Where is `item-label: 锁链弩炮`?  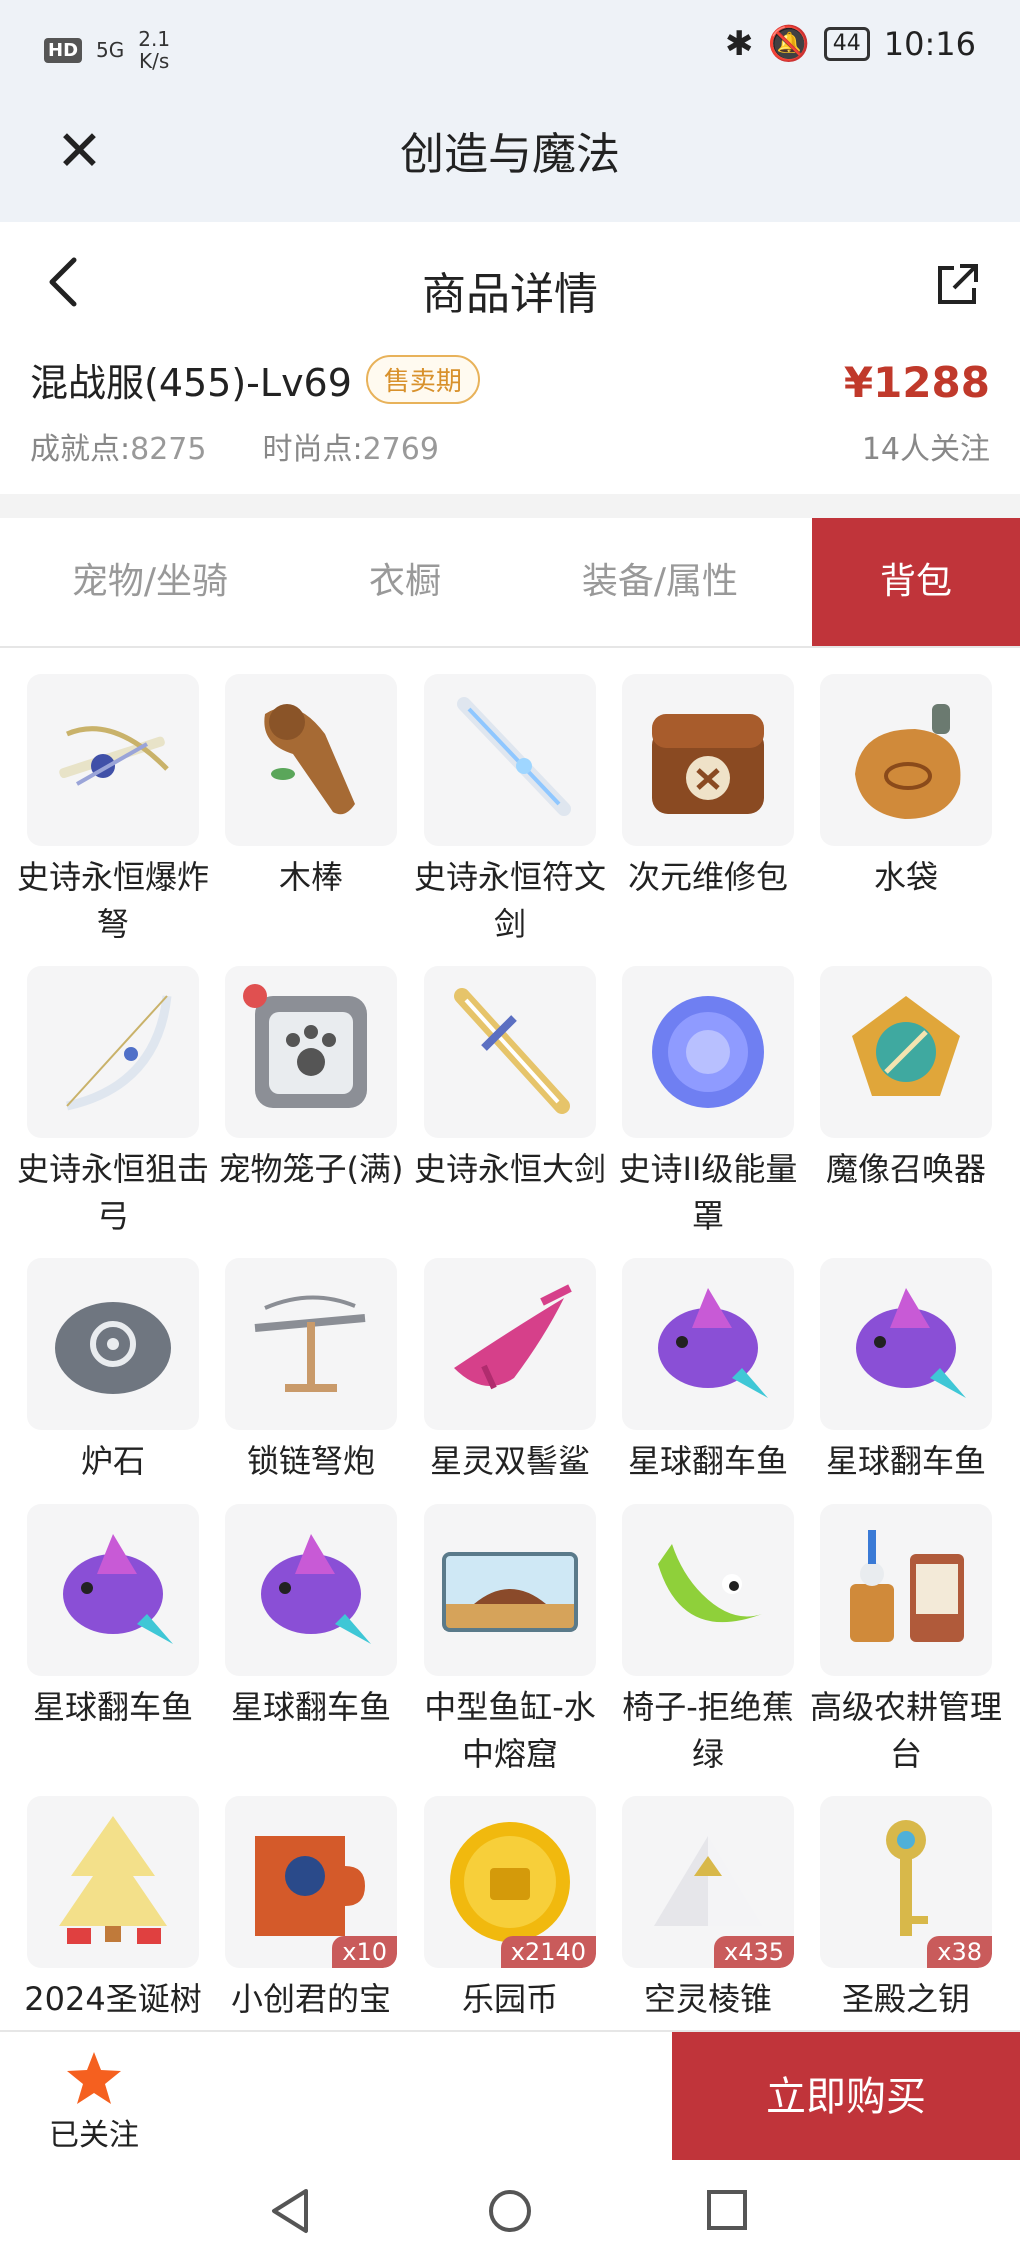
item-label: 锁链弩炮 is located at coordinates (310, 1461).